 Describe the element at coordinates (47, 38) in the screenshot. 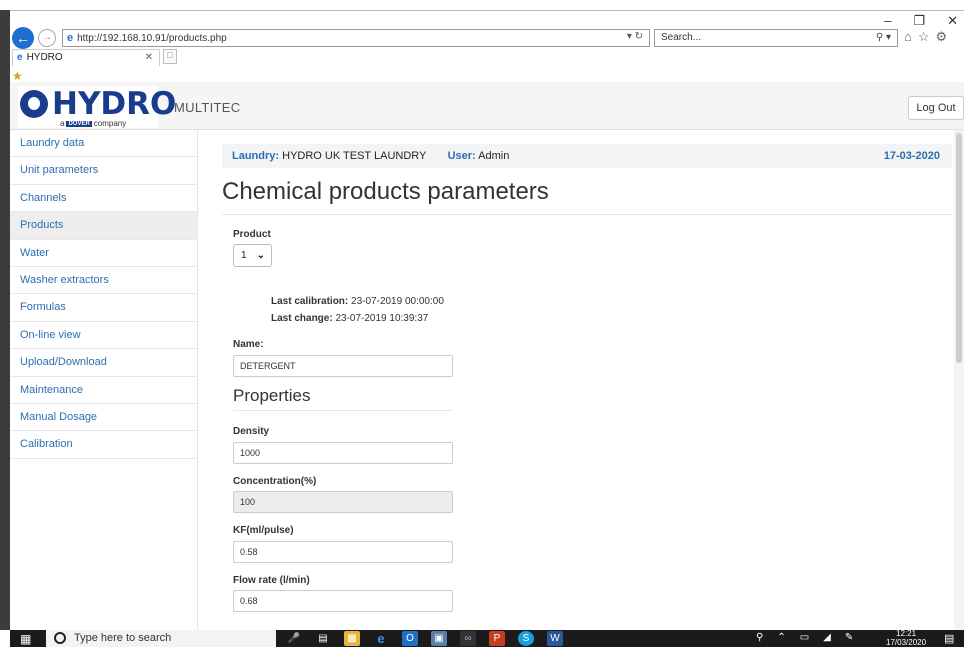

I see `forward-arrow-icon: →` at that location.